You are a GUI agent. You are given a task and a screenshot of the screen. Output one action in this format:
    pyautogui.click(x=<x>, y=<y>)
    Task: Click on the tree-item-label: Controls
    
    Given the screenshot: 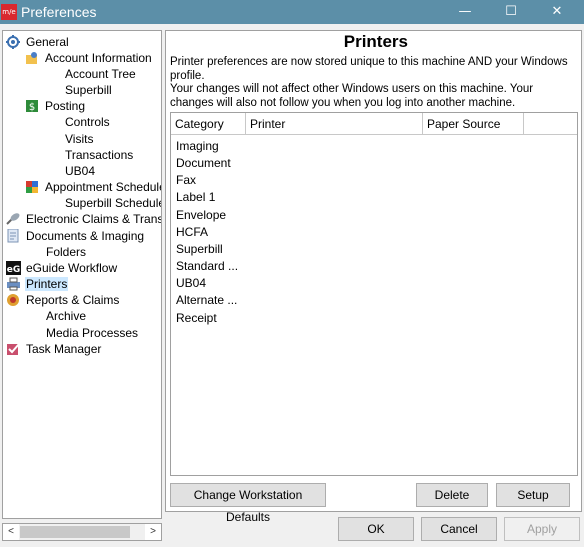 What is the action you would take?
    pyautogui.click(x=87, y=122)
    